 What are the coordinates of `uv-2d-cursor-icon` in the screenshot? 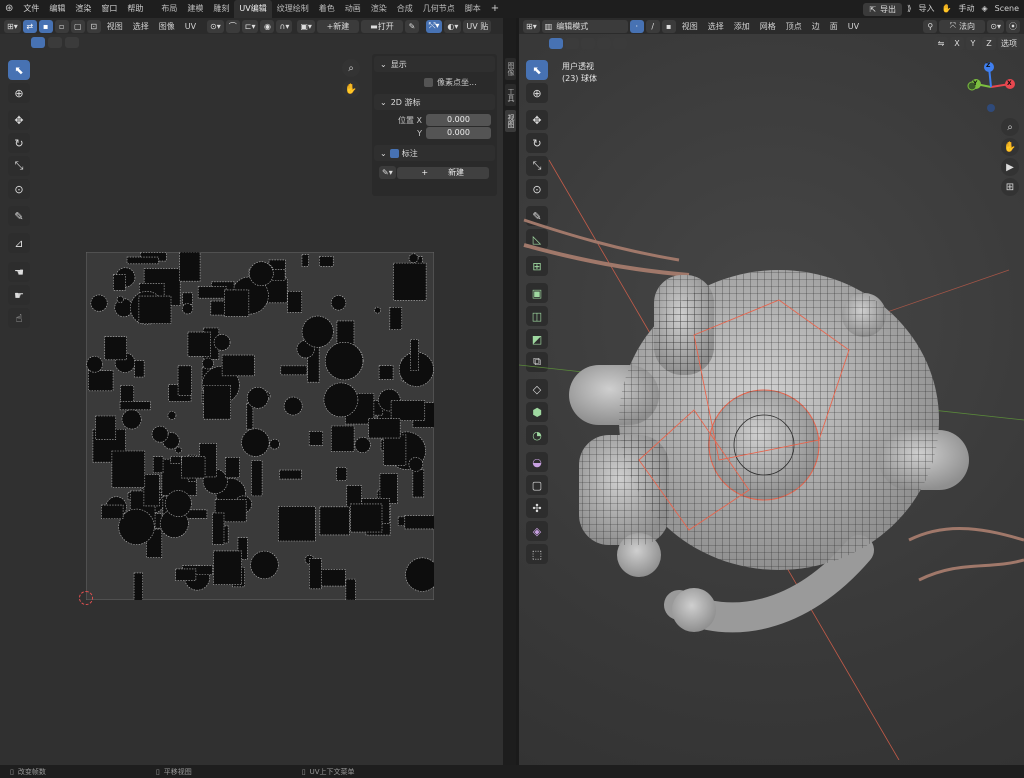 It's located at (86, 598).